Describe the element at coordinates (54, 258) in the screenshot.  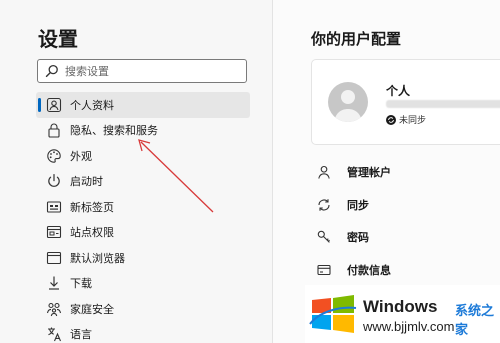
I see `browser-window-icon` at that location.